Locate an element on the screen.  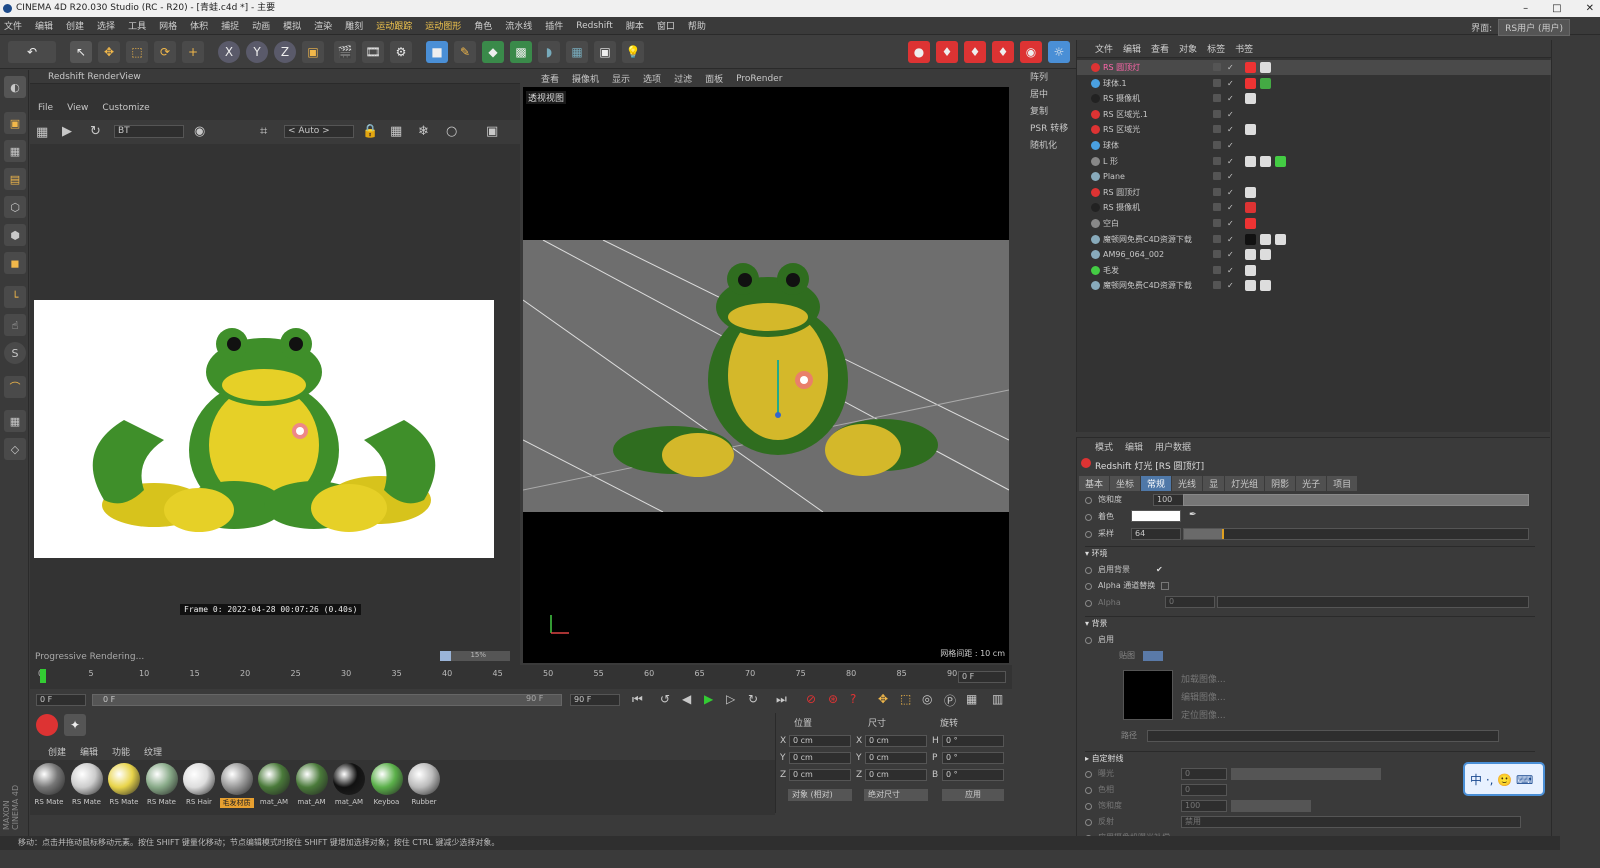
menu-volume: 体积 is located at coordinates (199, 25).